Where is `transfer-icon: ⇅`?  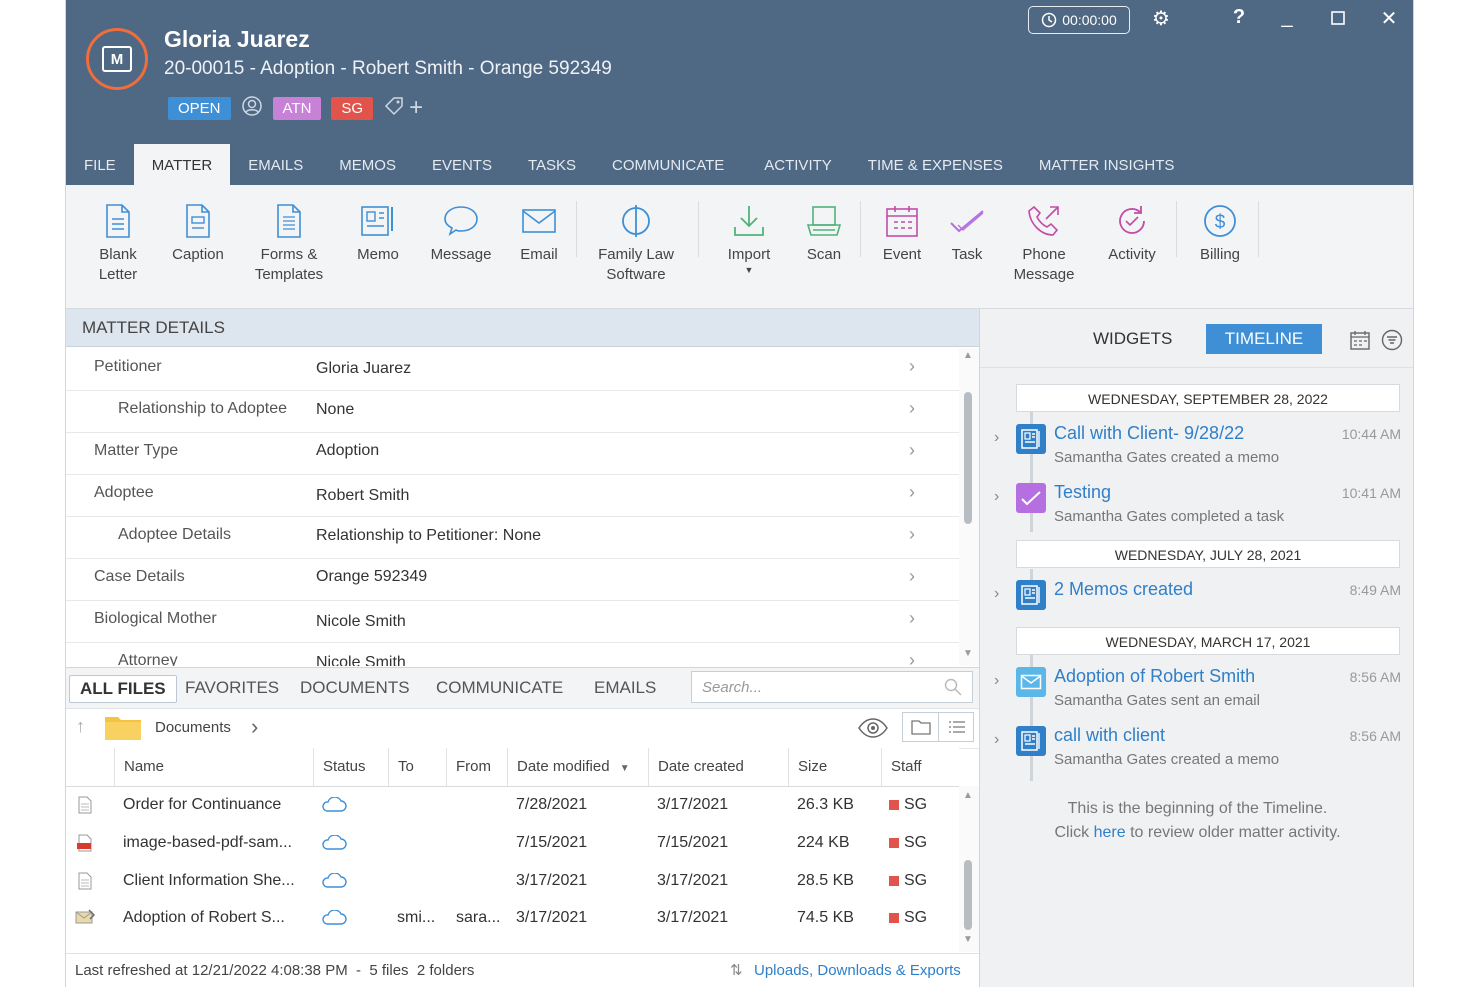 transfer-icon: ⇅ is located at coordinates (736, 970).